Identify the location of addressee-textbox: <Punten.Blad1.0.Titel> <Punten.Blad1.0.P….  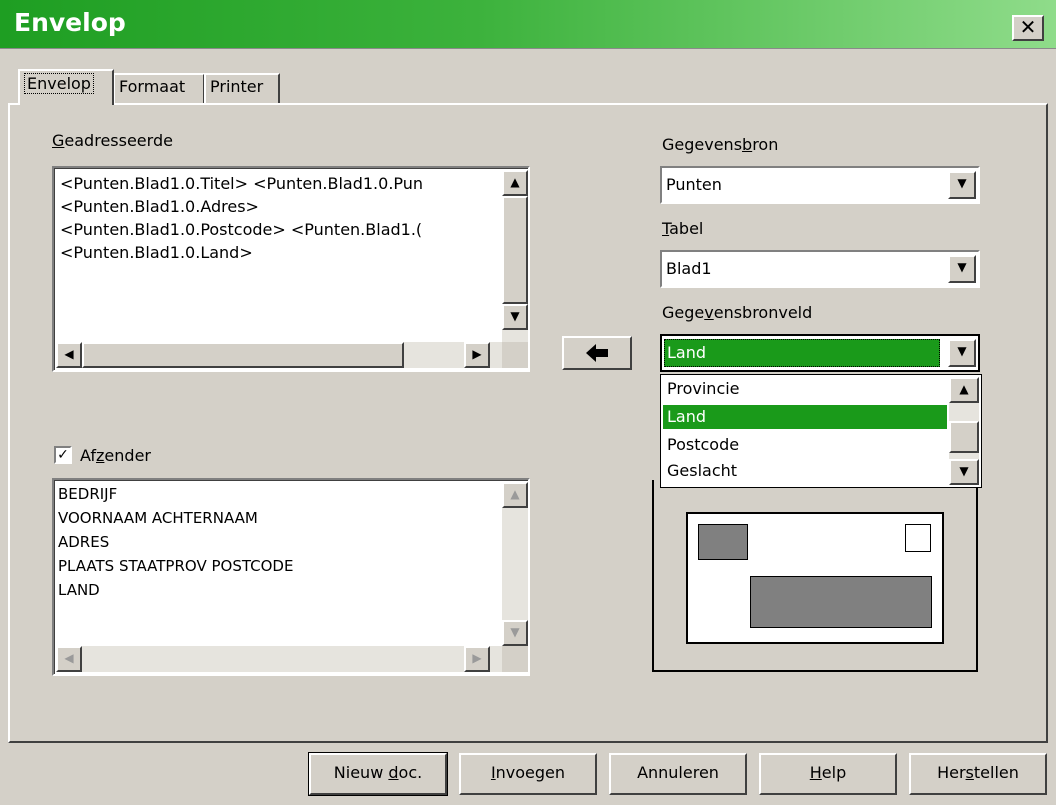
(291, 269).